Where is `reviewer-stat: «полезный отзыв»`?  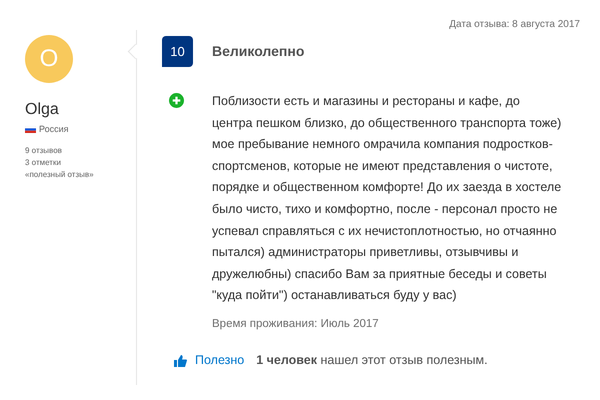 reviewer-stat: «полезный отзыв» is located at coordinates (60, 174).